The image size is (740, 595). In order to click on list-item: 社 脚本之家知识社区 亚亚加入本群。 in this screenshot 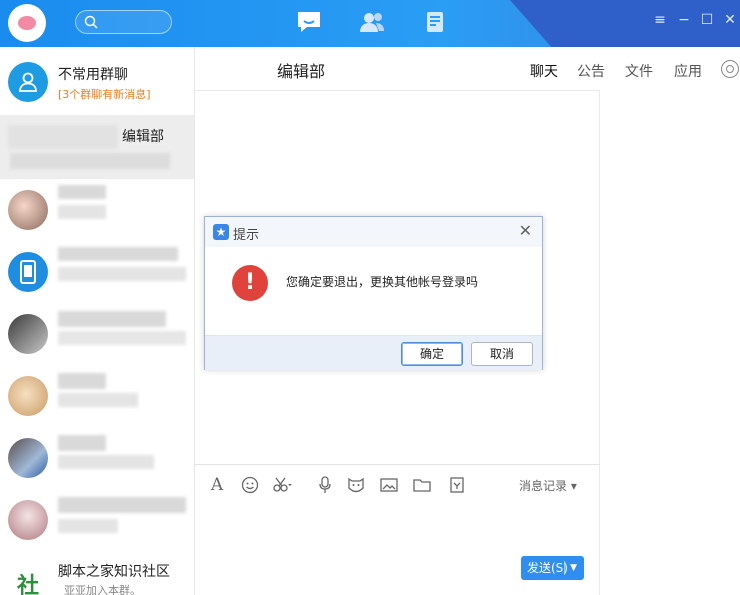, I will do `click(97, 575)`.